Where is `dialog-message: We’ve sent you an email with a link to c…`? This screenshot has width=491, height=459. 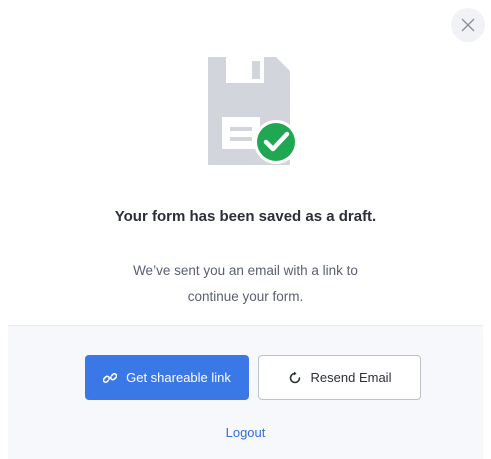 dialog-message: We’ve sent you an email with a link to c… is located at coordinates (245, 283).